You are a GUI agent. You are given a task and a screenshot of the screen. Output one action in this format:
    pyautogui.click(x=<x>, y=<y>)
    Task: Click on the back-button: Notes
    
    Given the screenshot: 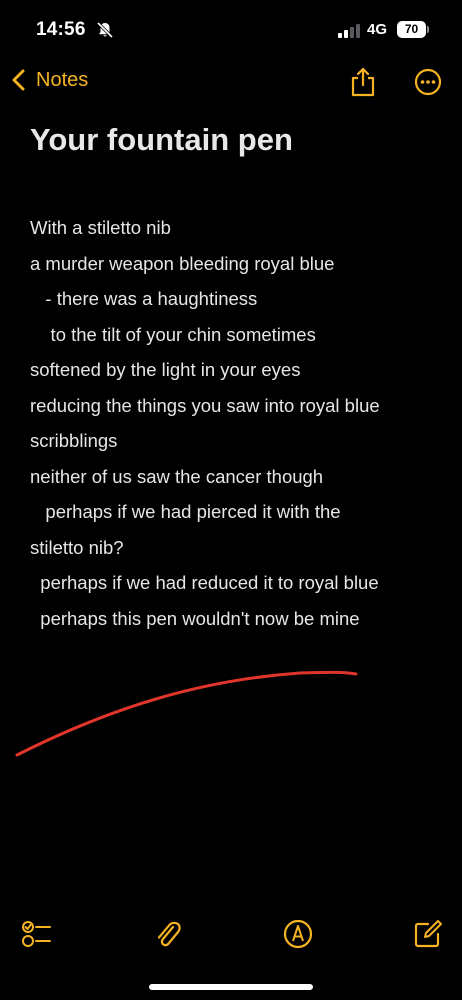 What is the action you would take?
    pyautogui.click(x=49, y=80)
    